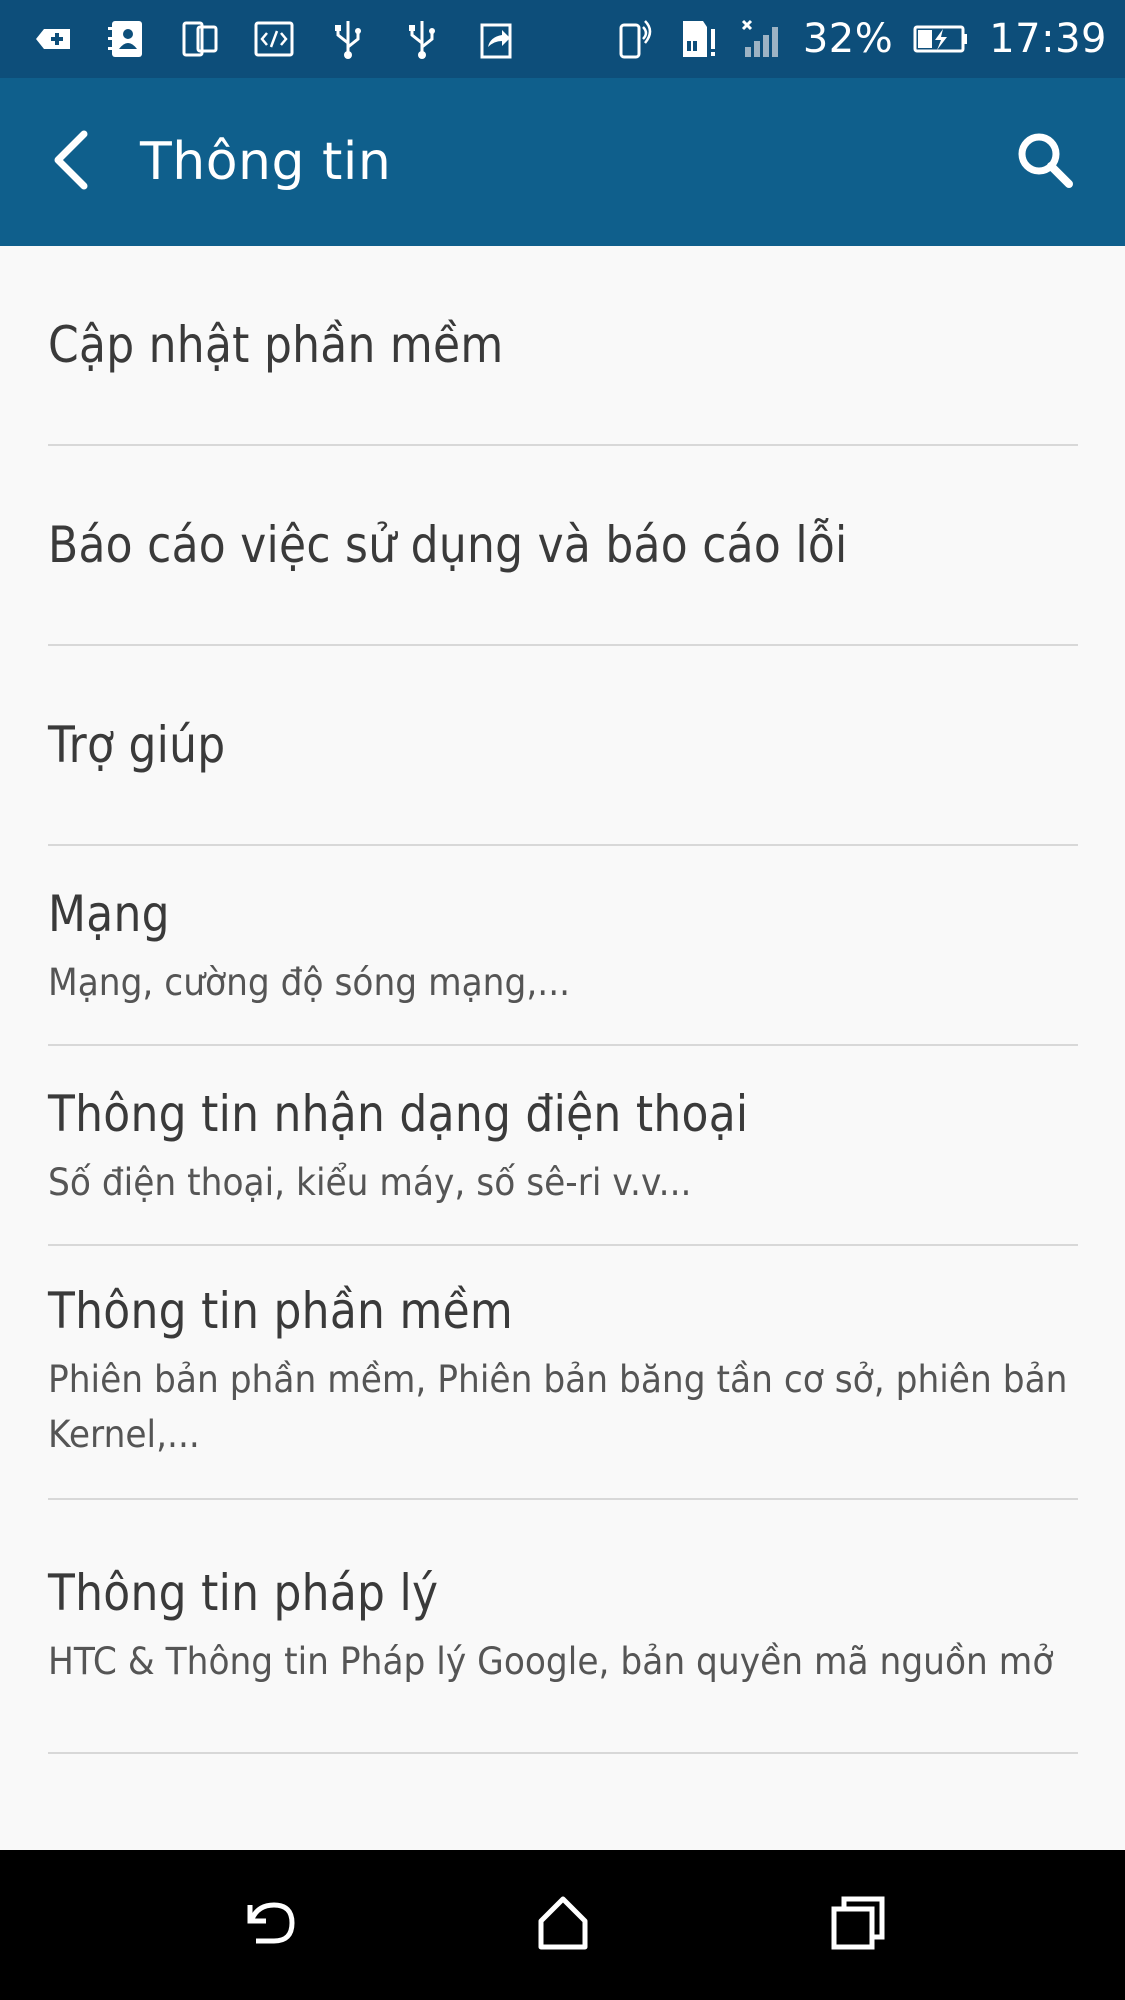 The width and height of the screenshot is (1125, 2000). What do you see at coordinates (496, 39) in the screenshot?
I see `share-icon` at bounding box center [496, 39].